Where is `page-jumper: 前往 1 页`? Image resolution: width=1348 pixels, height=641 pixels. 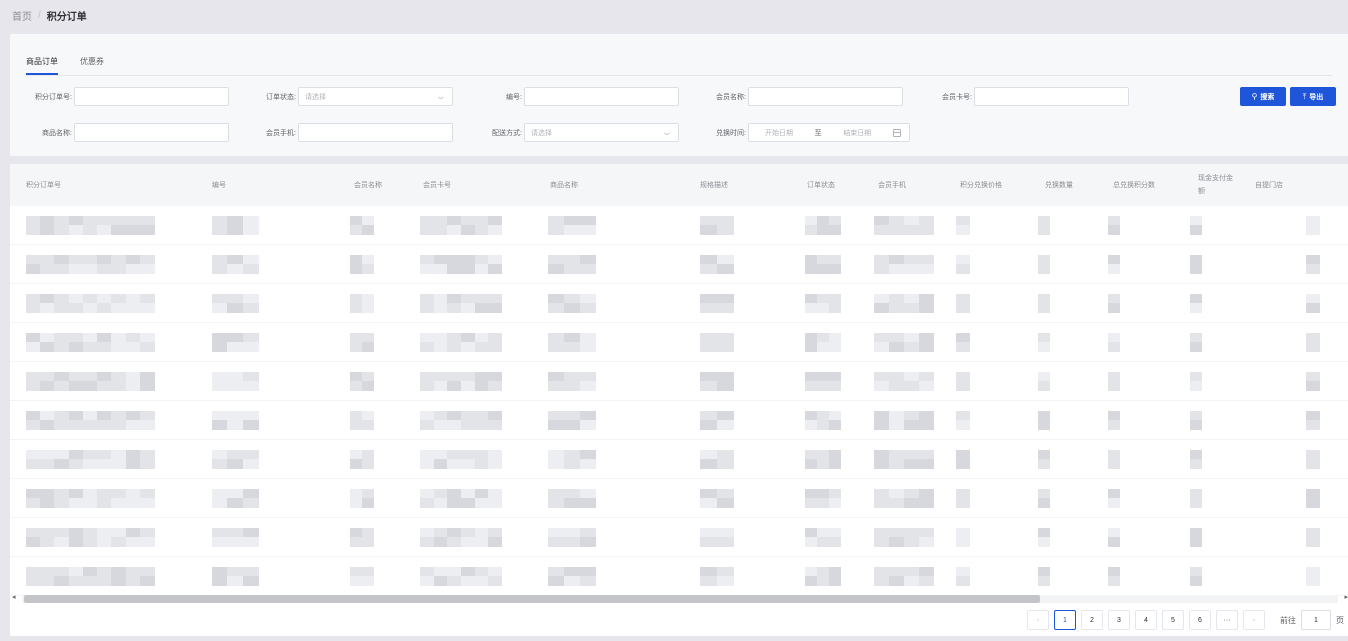
page-jumper: 前往 1 页 is located at coordinates (1314, 620).